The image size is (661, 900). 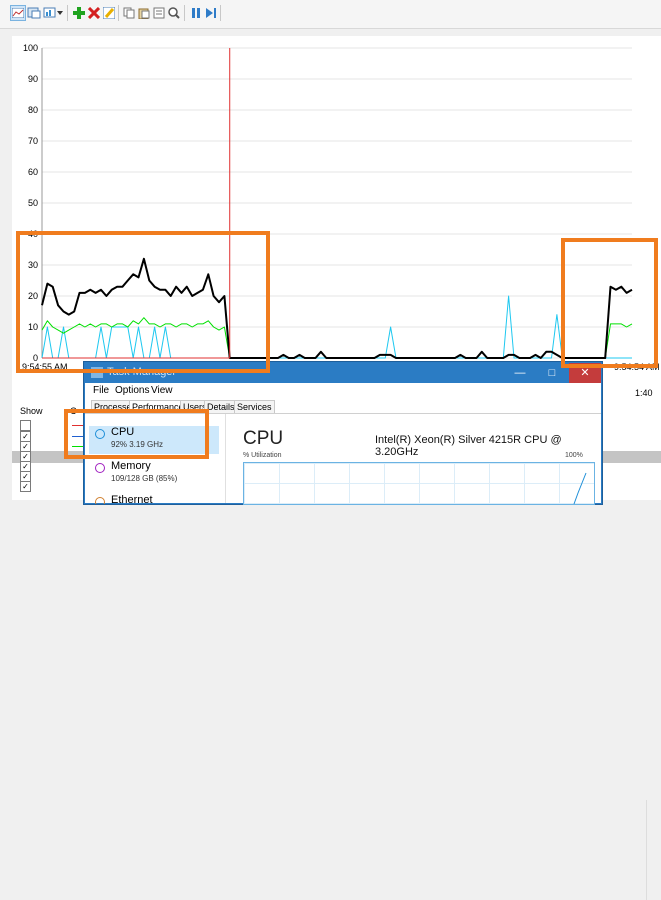 I want to click on y-tick-label: 60, so click(x=33, y=172).